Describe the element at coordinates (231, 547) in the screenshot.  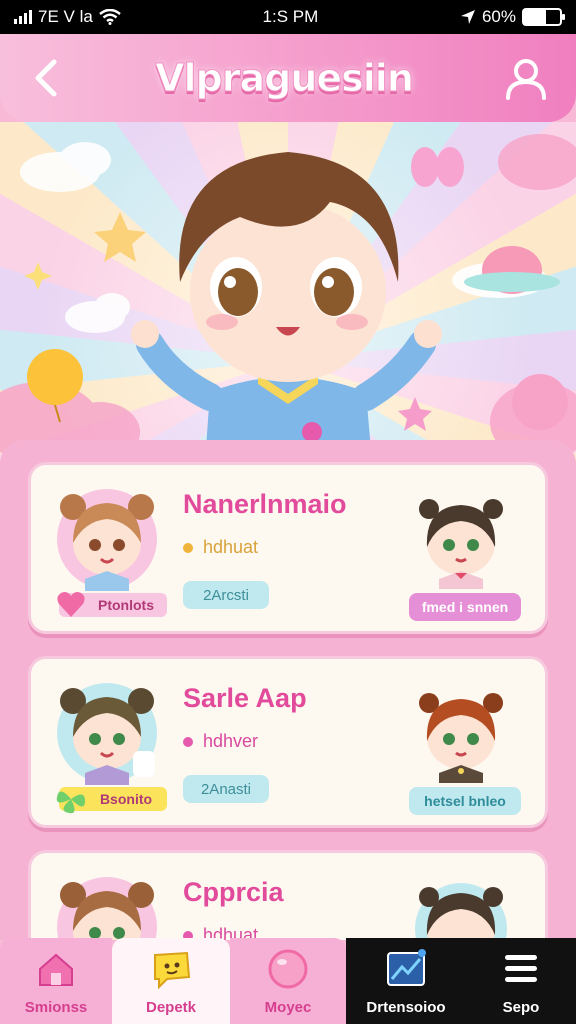
I see `status-label: hdhuat` at that location.